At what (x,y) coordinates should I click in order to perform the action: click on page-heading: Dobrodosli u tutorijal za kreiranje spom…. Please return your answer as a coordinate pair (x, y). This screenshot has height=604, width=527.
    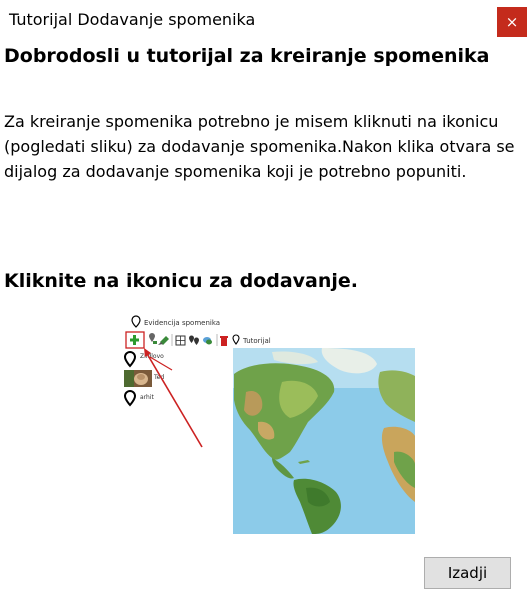
    Looking at the image, I should click on (247, 56).